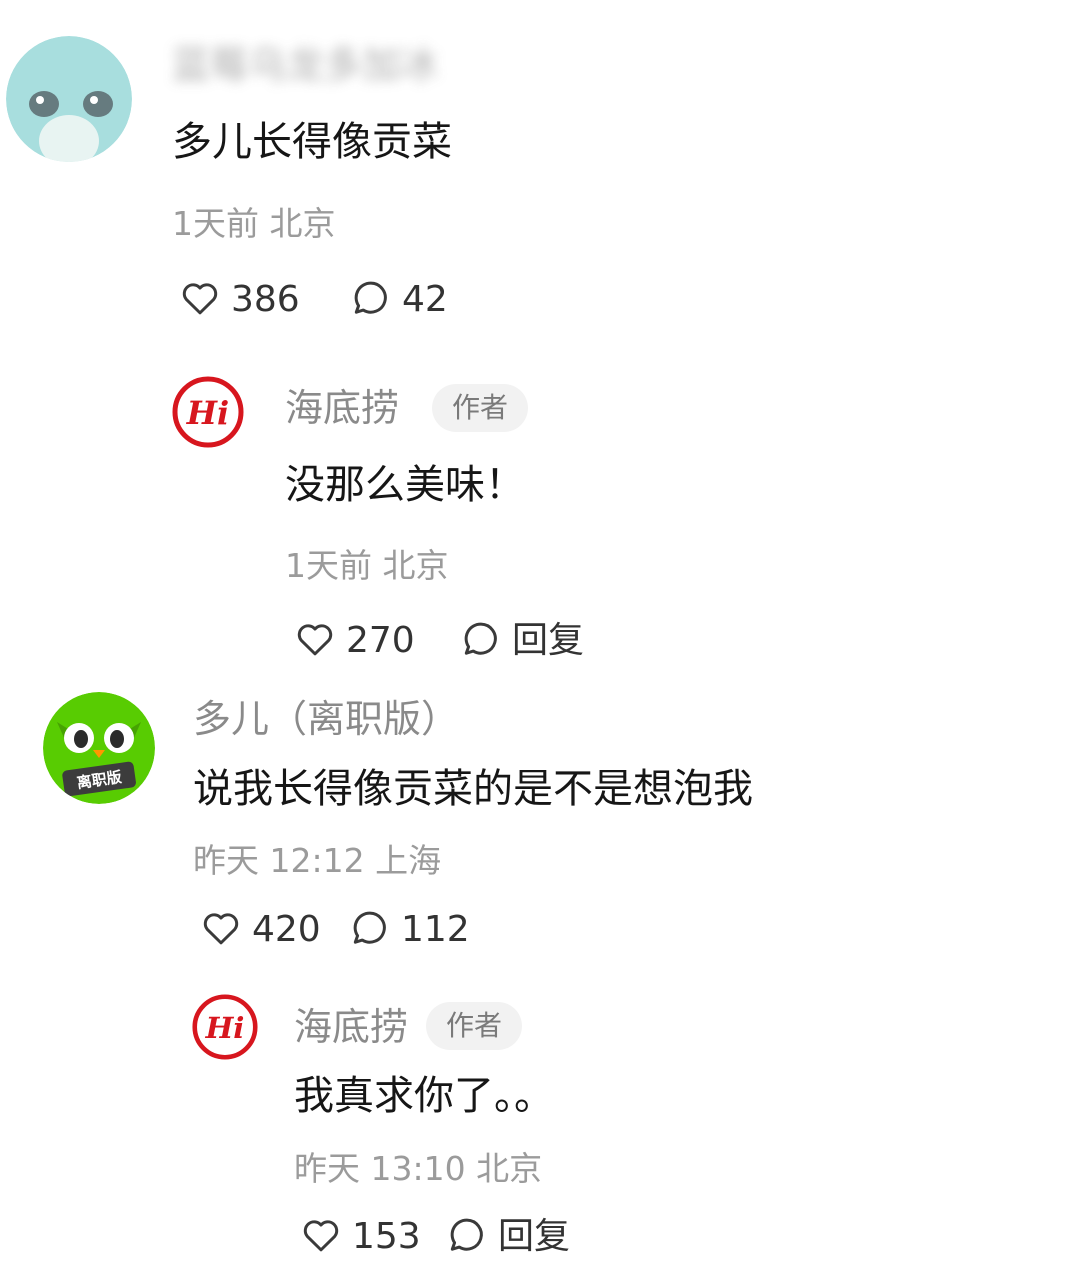  I want to click on comment-meta: 昨天 12:12 上海, so click(317, 860).